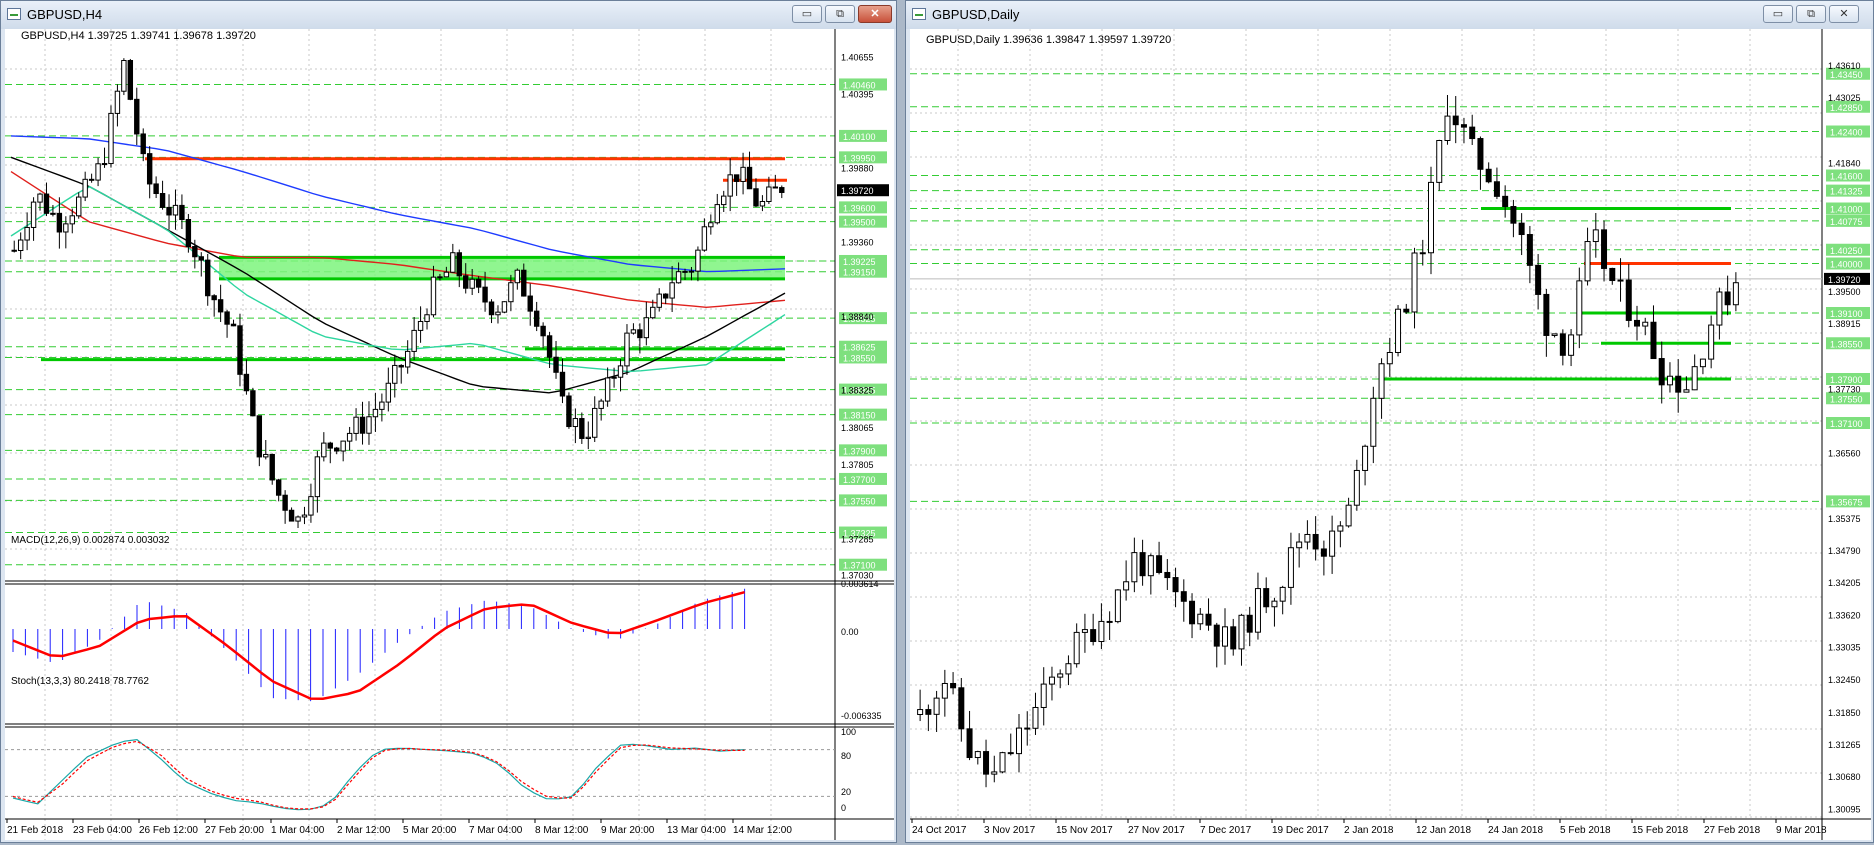  I want to click on price-tick-label: 1.37285, so click(857, 539).